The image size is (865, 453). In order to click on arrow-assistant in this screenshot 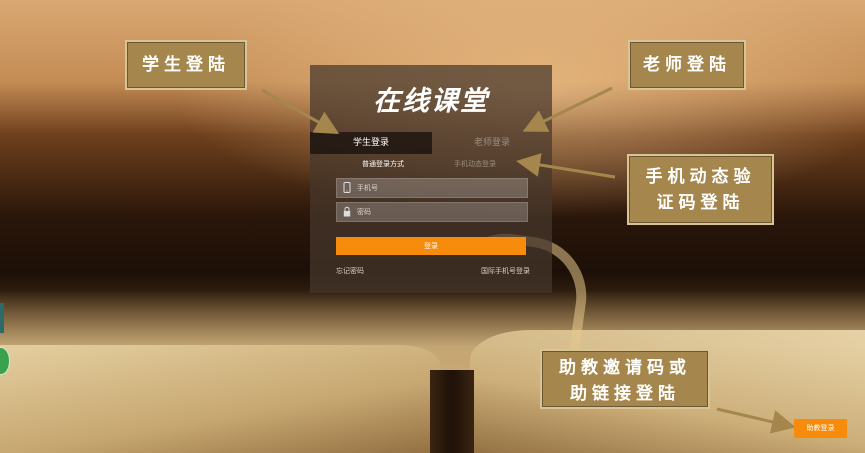, I will do `click(756, 420)`.